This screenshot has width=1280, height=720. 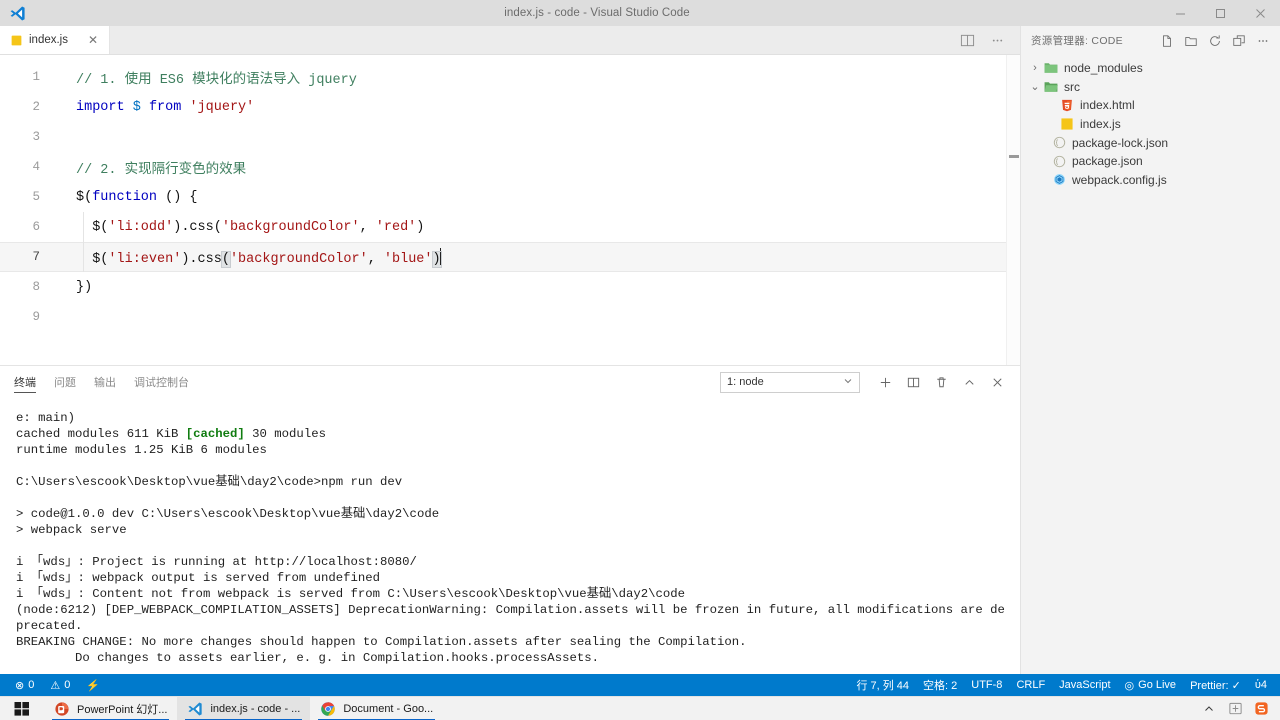 I want to click on js-file-icon, so click(x=1067, y=124).